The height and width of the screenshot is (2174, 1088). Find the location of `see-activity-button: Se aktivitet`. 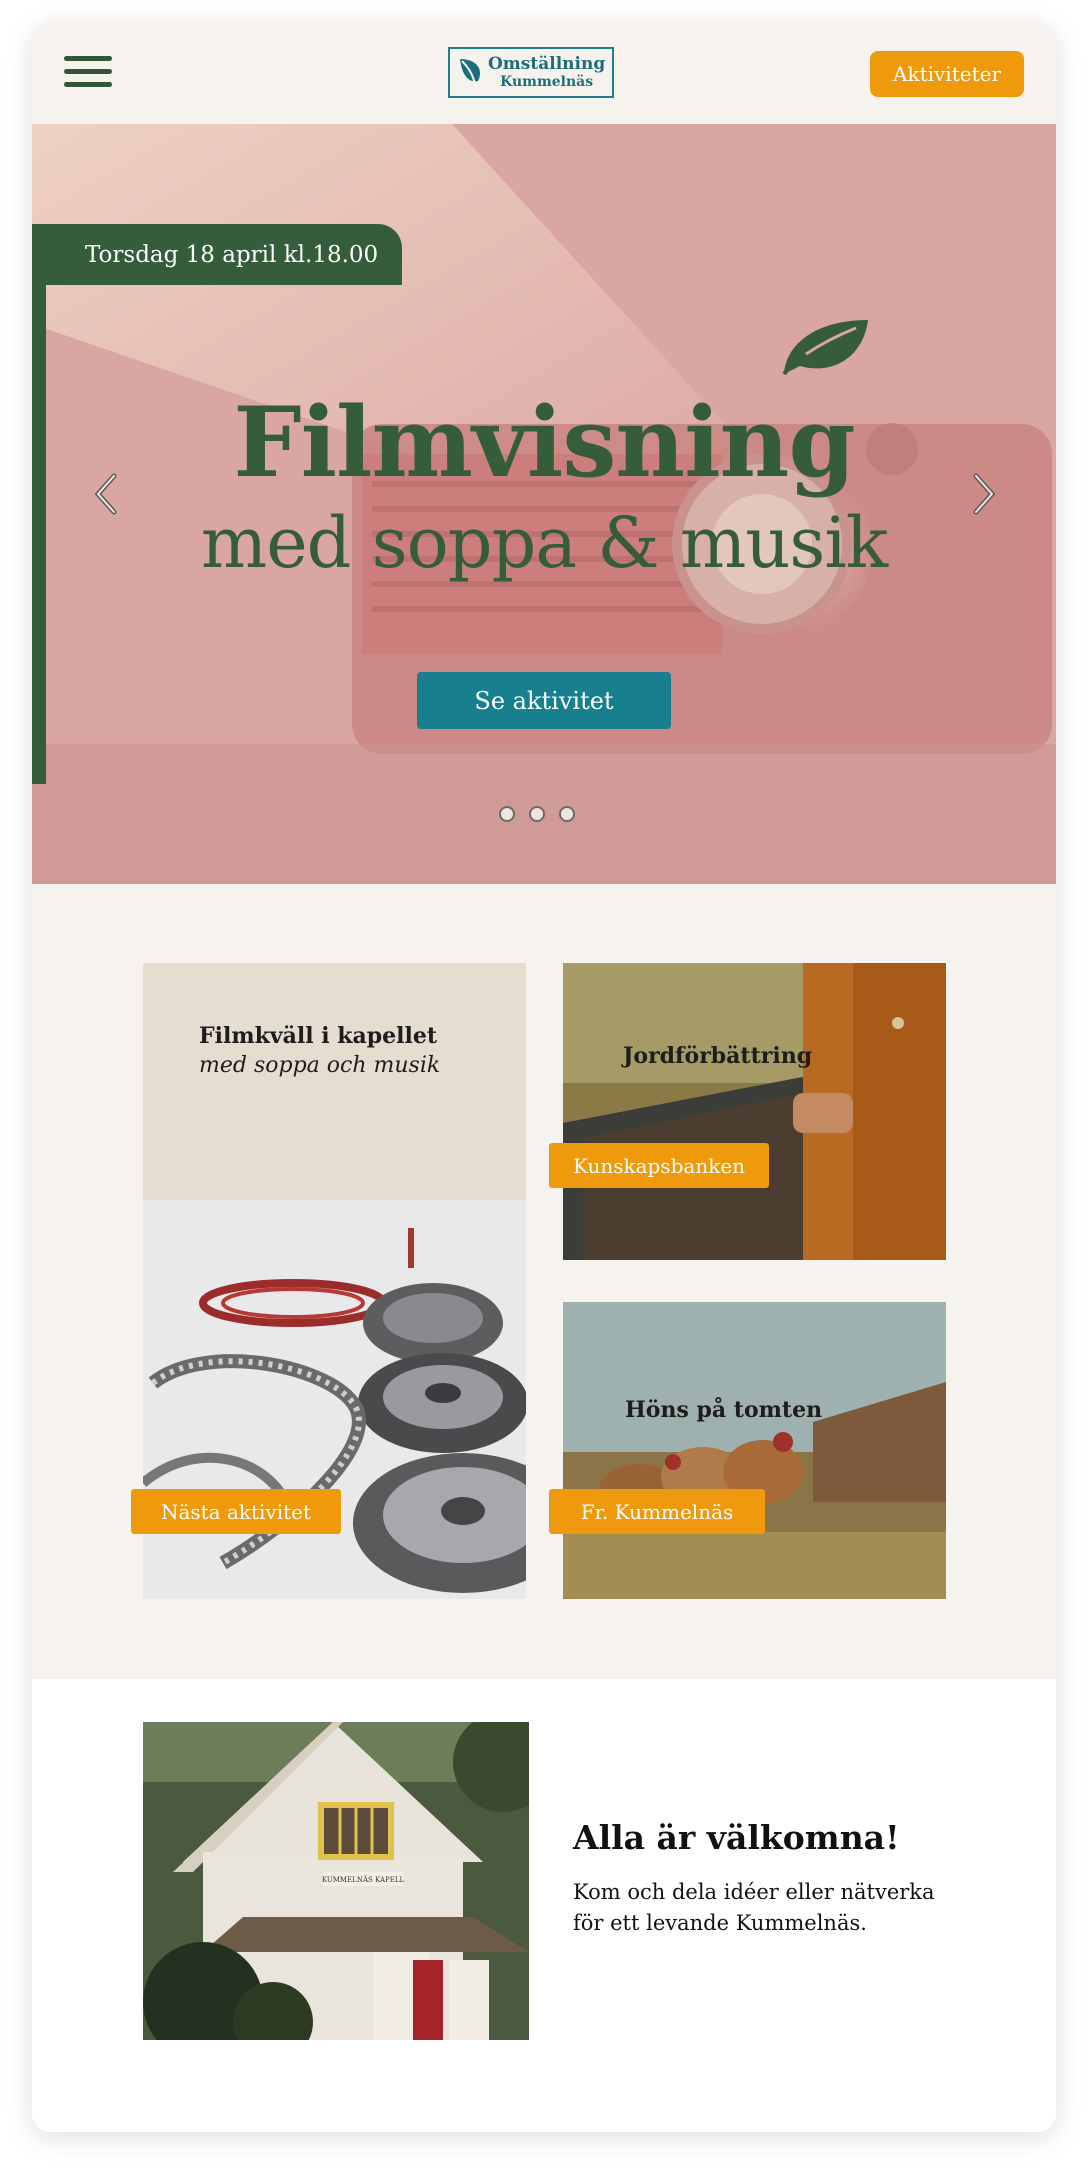

see-activity-button: Se aktivitet is located at coordinates (544, 700).